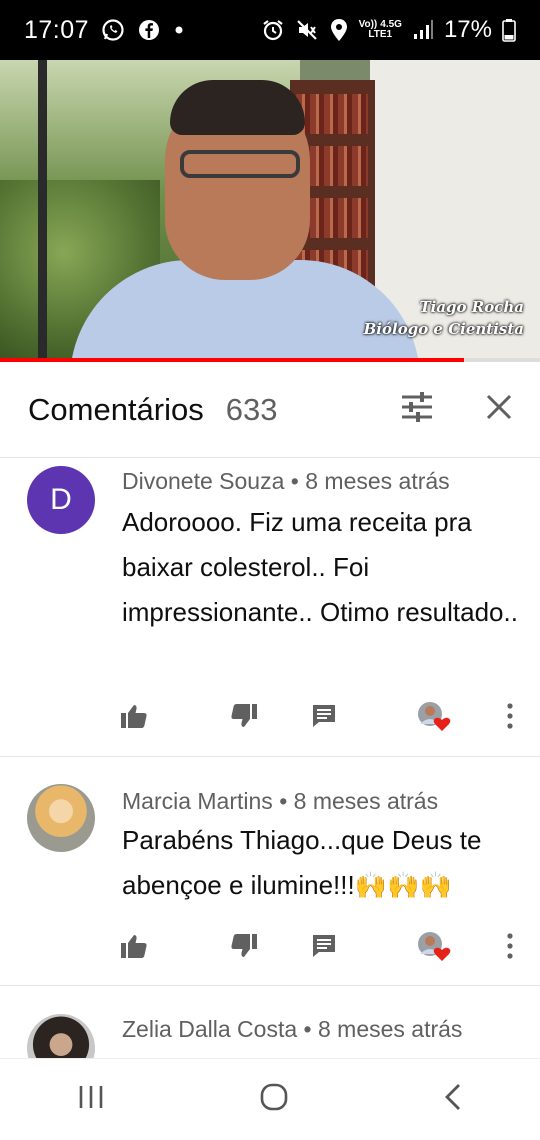  What do you see at coordinates (57, 29) in the screenshot?
I see `clock: 17:07` at bounding box center [57, 29].